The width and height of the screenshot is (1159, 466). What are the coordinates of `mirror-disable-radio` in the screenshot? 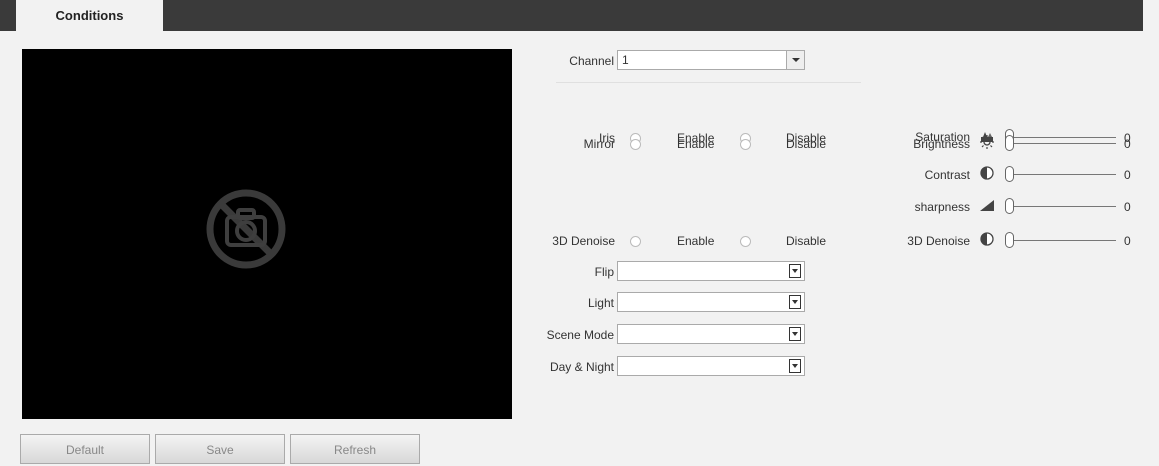 It's located at (745, 144).